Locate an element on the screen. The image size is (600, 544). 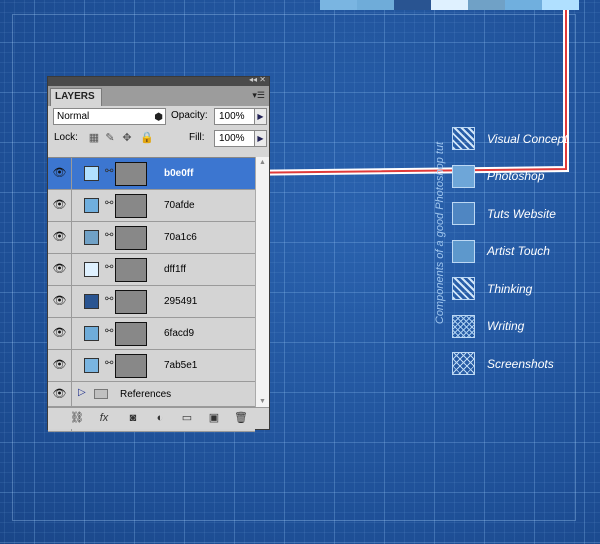
layer-name: dff1ff is located at coordinates (175, 269).